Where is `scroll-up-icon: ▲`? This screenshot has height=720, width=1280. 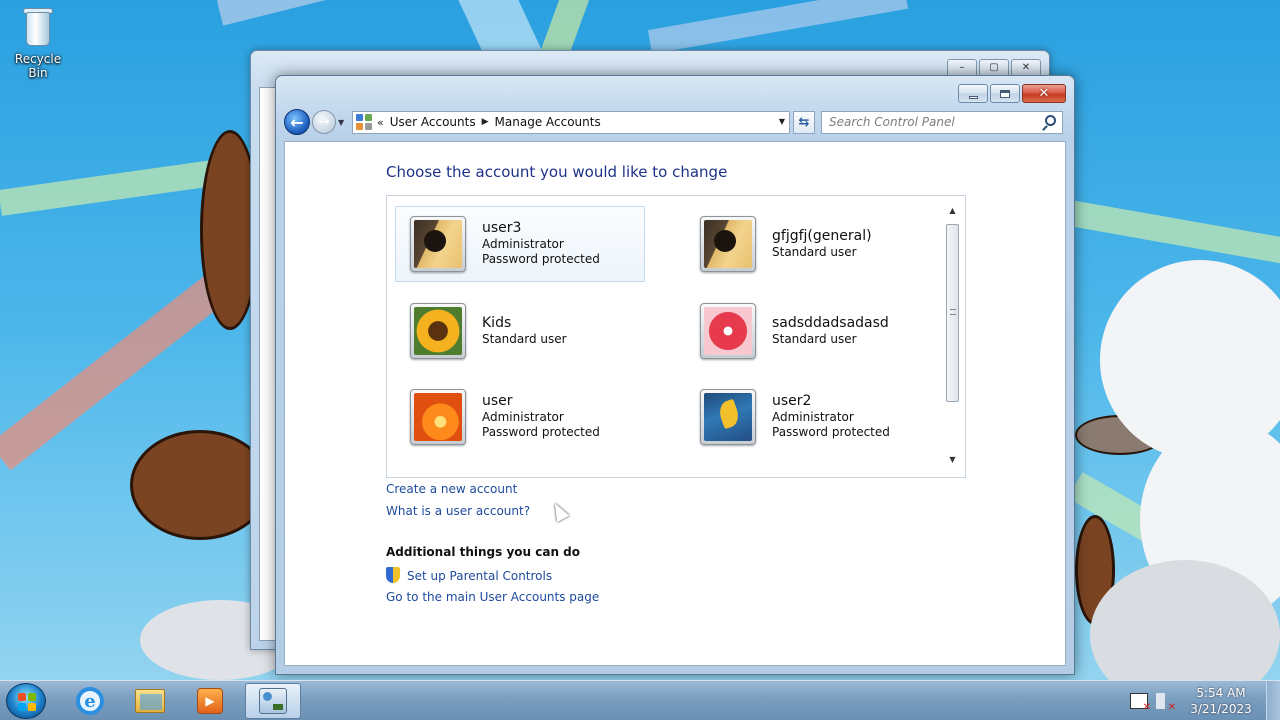 scroll-up-icon: ▲ is located at coordinates (952, 213).